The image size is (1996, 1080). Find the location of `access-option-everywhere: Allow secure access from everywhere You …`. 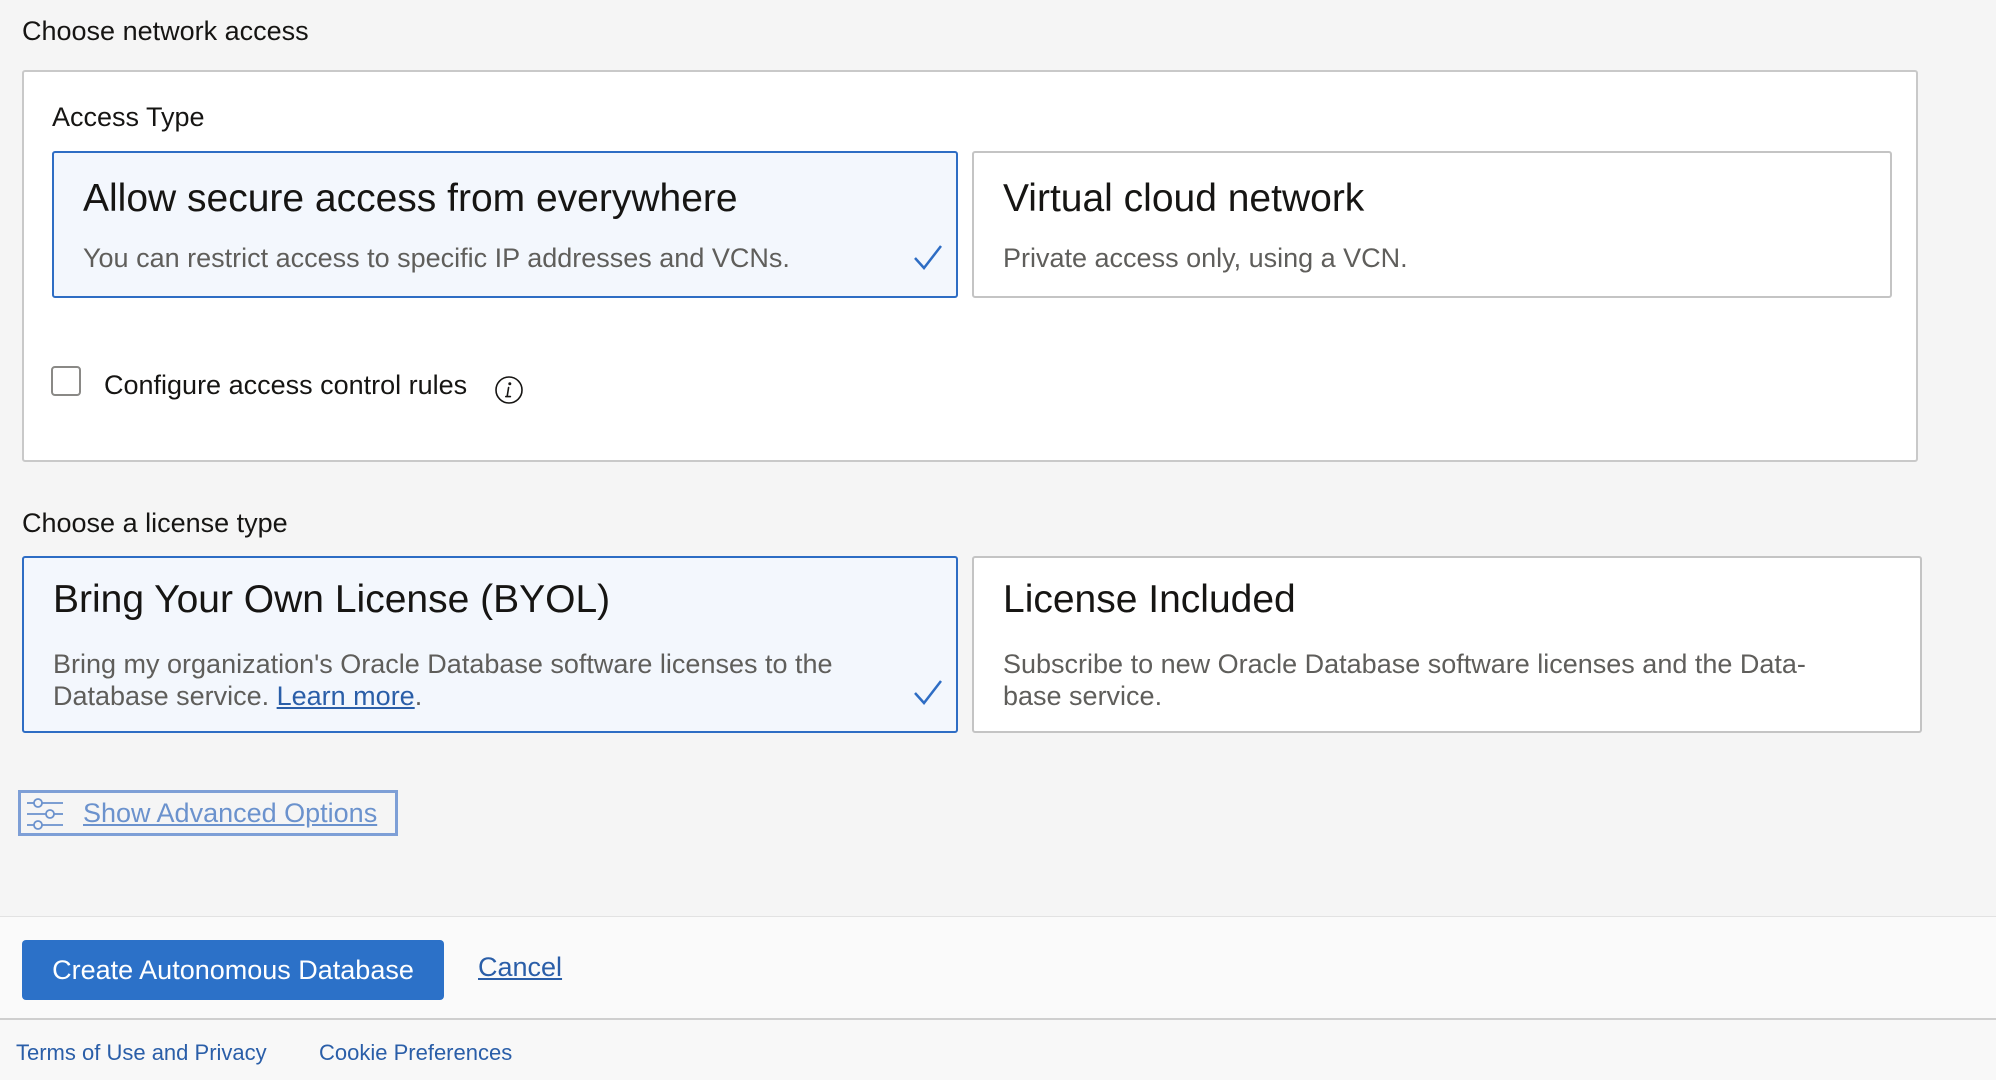

access-option-everywhere: Allow secure access from everywhere You … is located at coordinates (505, 224).